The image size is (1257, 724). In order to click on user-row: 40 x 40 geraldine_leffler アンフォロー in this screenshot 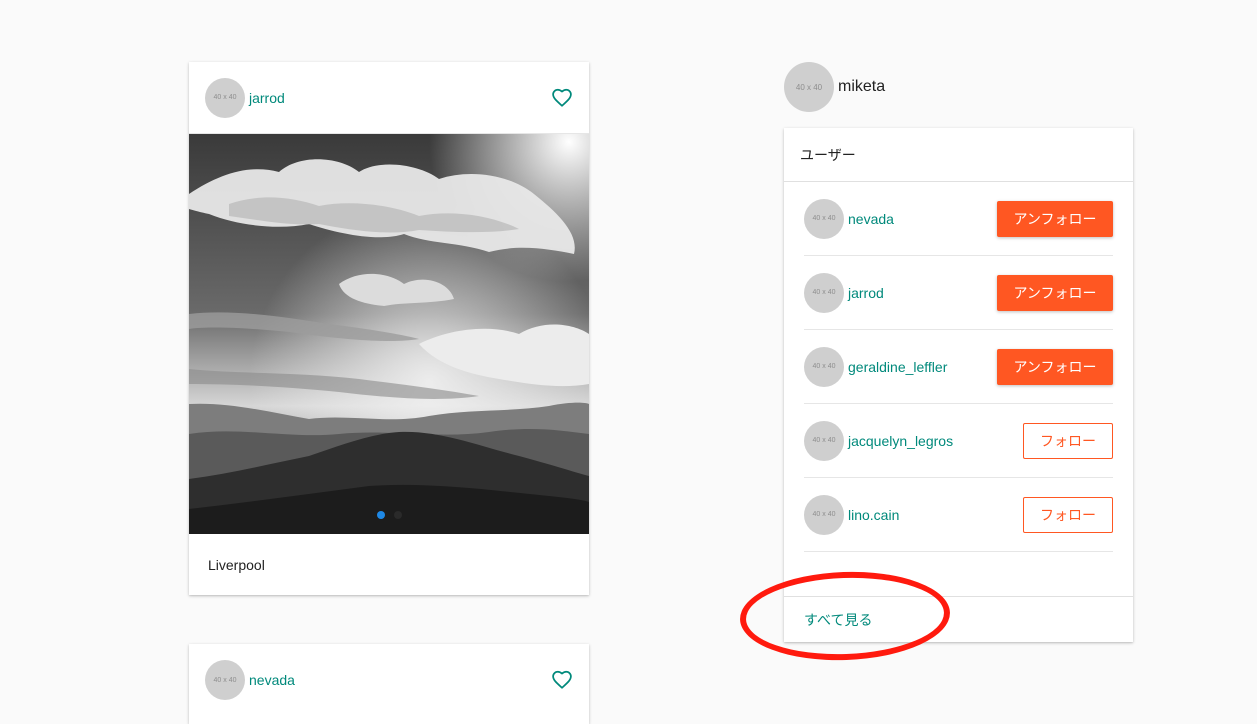, I will do `click(958, 367)`.